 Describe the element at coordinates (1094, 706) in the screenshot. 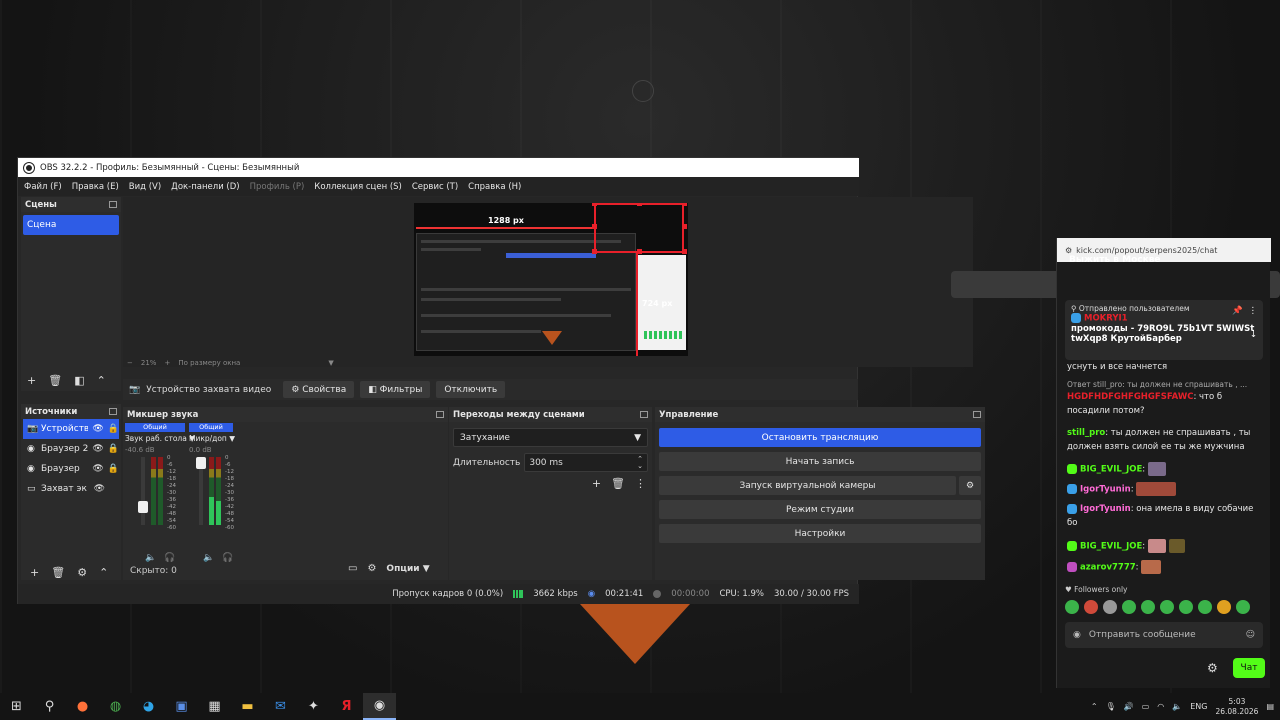

I see `chevron-up-icon: ⌃` at that location.